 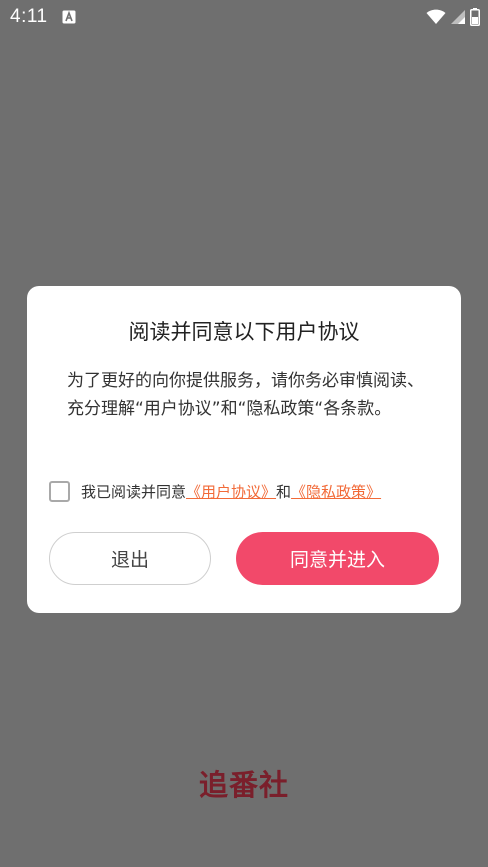 I want to click on and-text: 和, so click(x=284, y=491).